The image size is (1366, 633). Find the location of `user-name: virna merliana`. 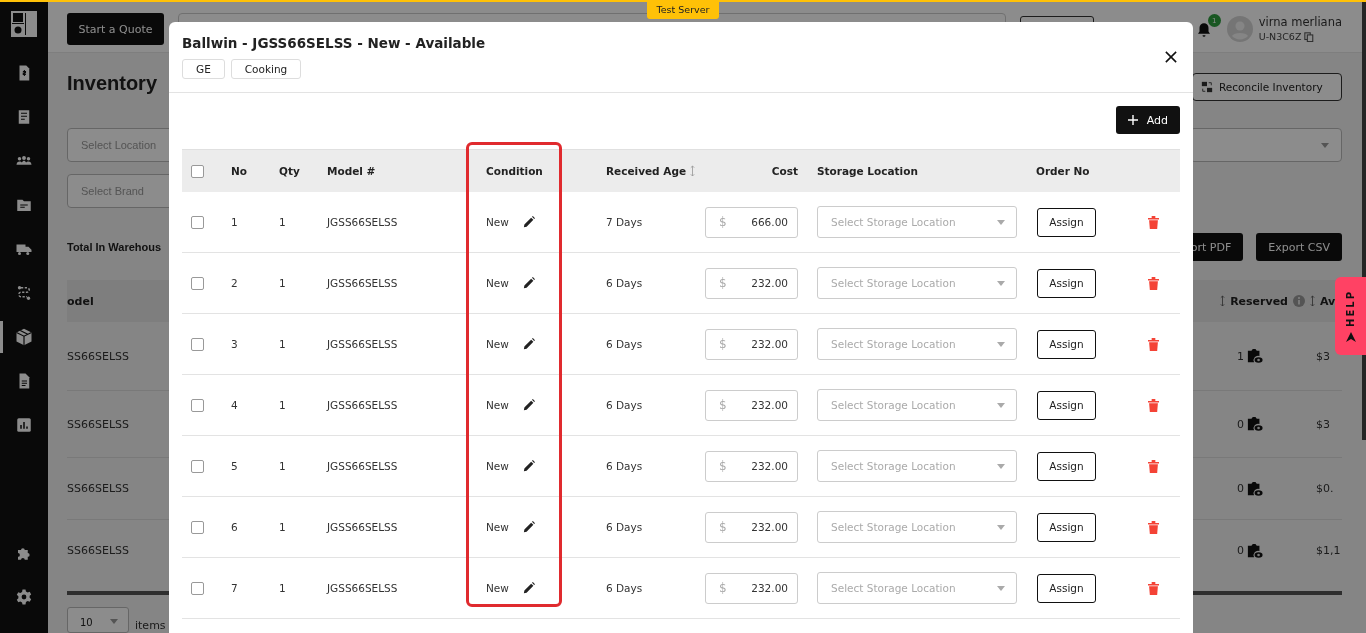

user-name: virna merliana is located at coordinates (1300, 22).